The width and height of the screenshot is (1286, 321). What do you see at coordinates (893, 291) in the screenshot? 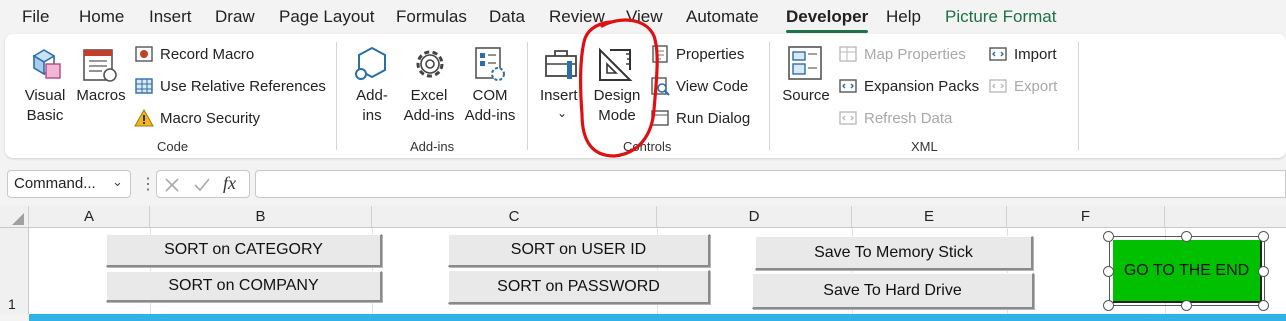
I see `save-hard-drive-button: Save To Hard Drive` at bounding box center [893, 291].